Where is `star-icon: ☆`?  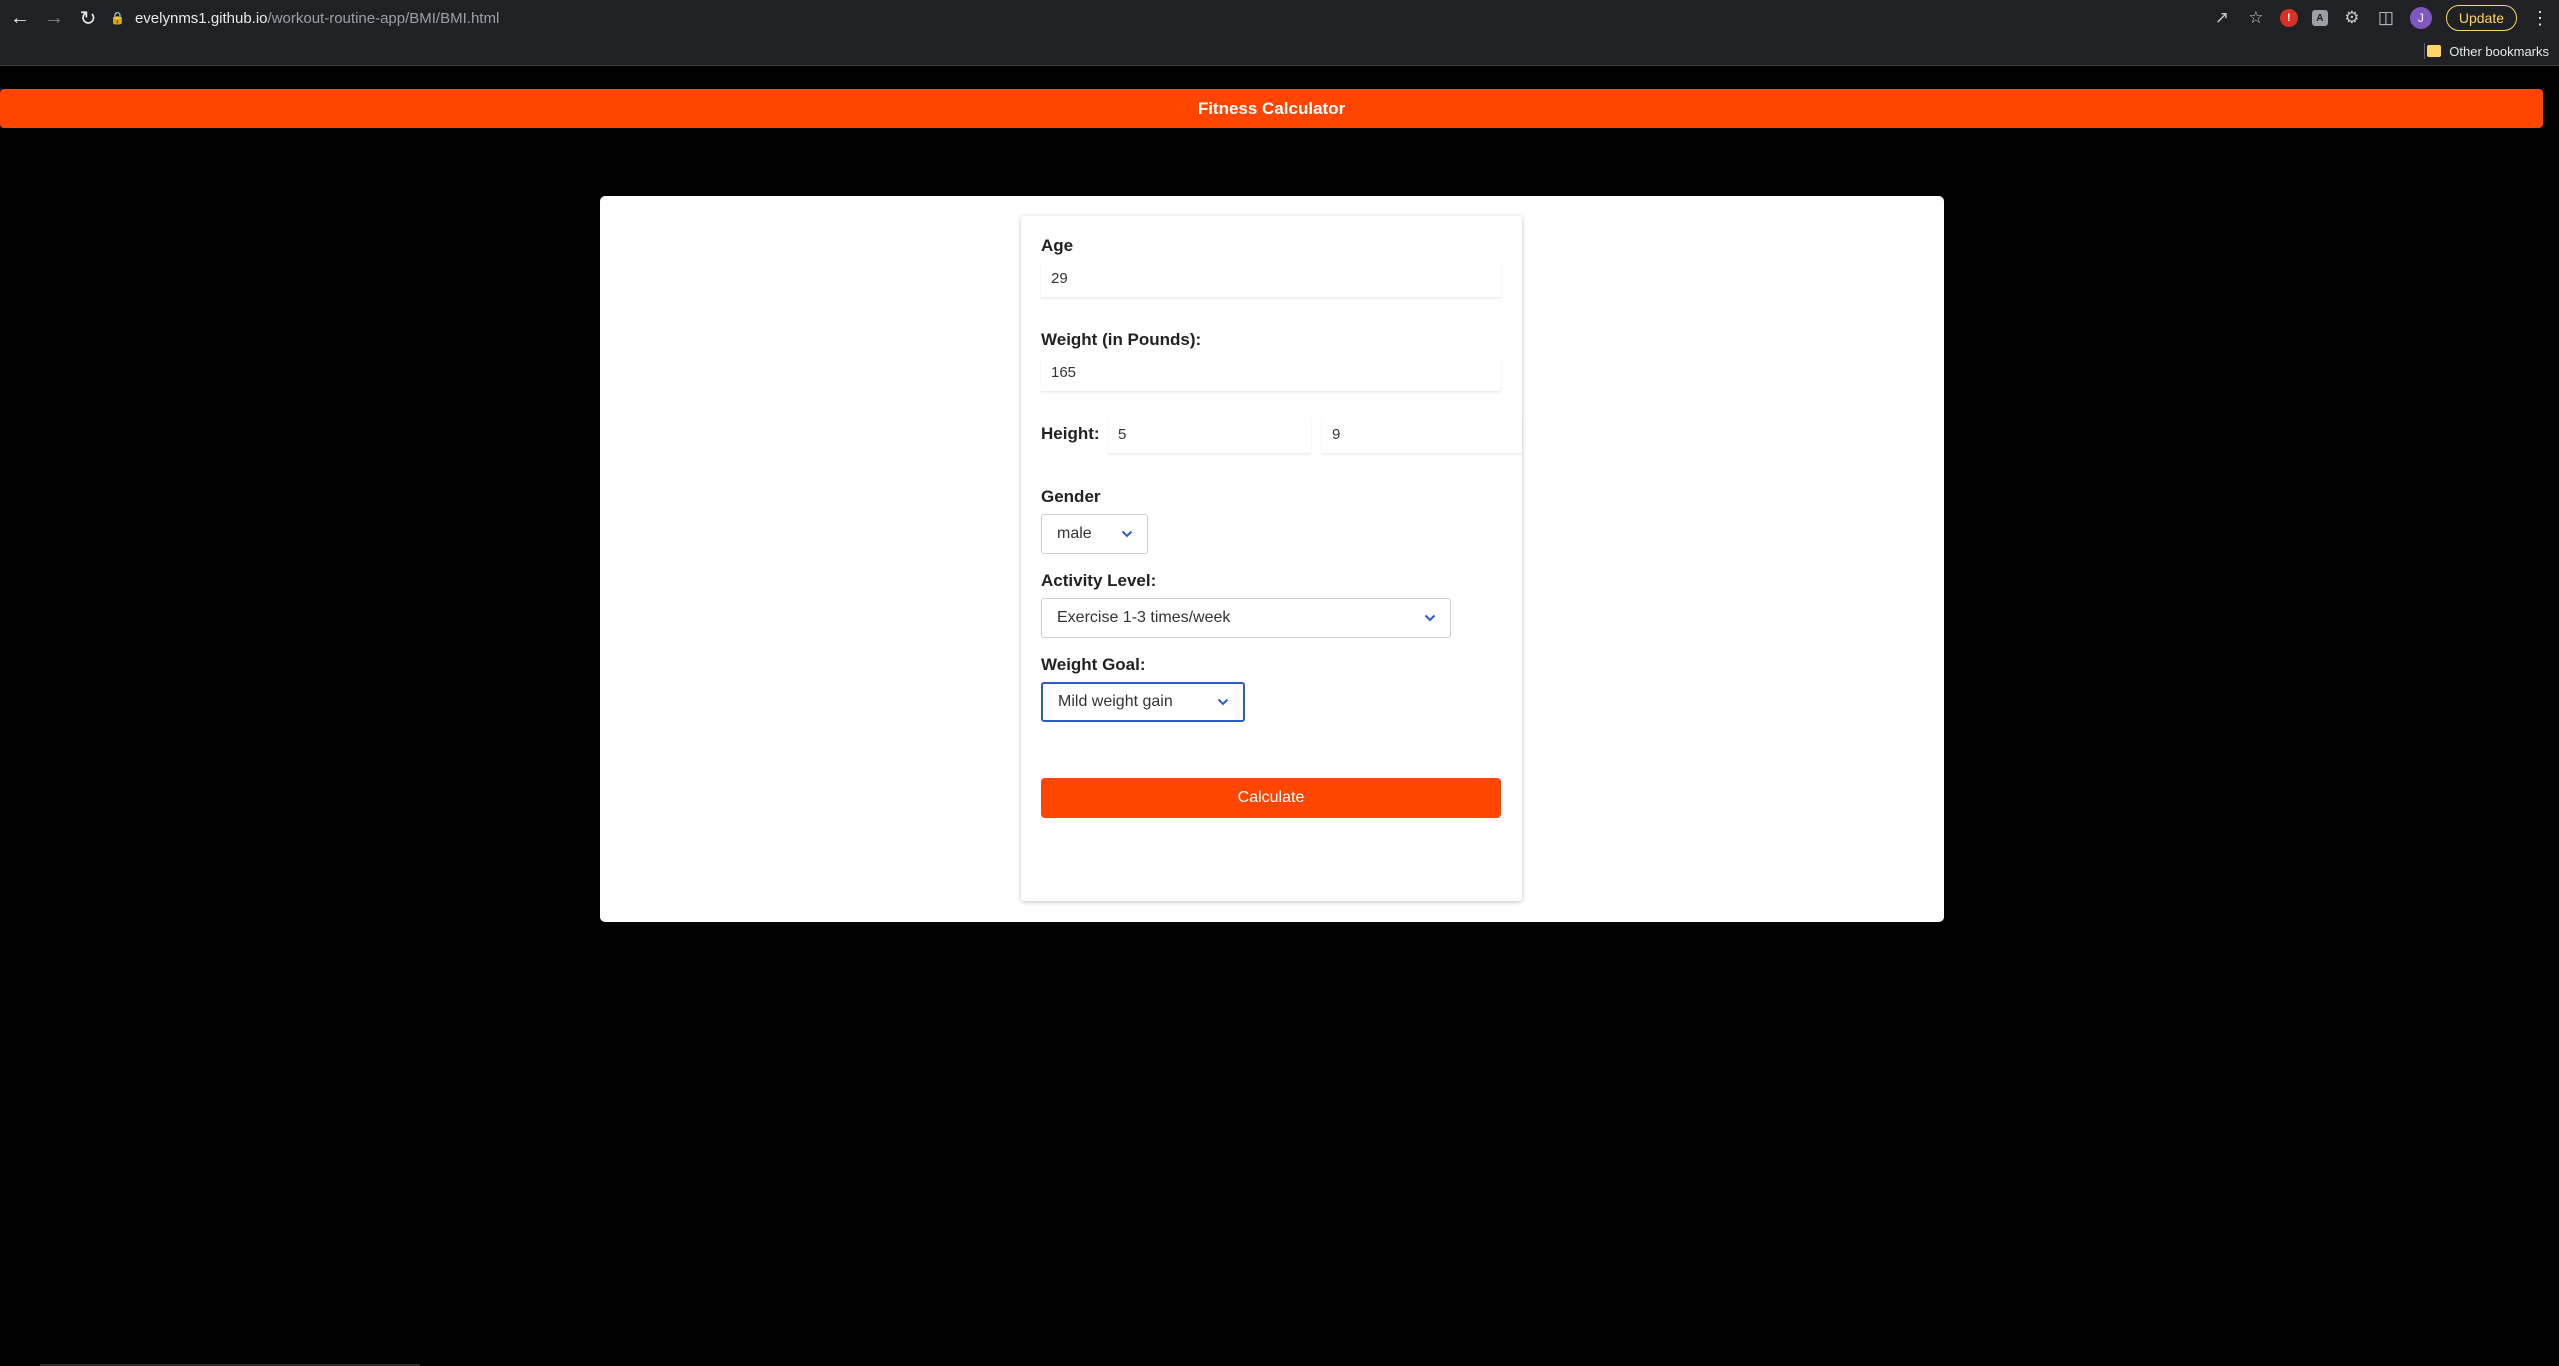 star-icon: ☆ is located at coordinates (2256, 18).